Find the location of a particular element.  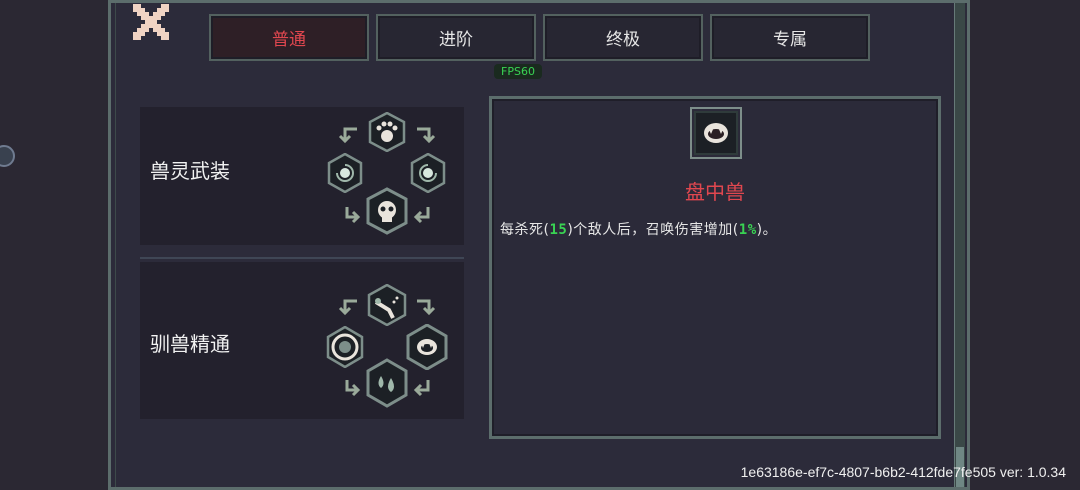

tab-exclusive: 专属 is located at coordinates (790, 37).